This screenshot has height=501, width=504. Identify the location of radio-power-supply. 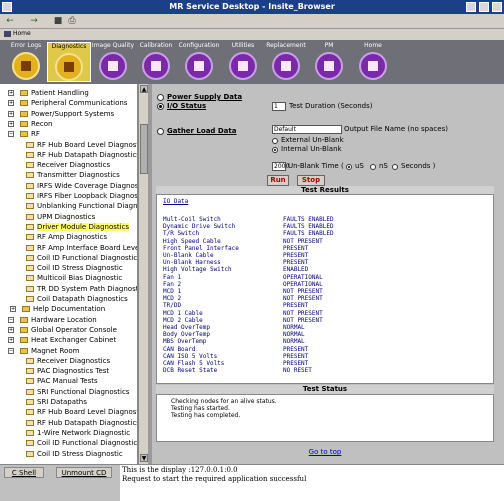
(160, 97).